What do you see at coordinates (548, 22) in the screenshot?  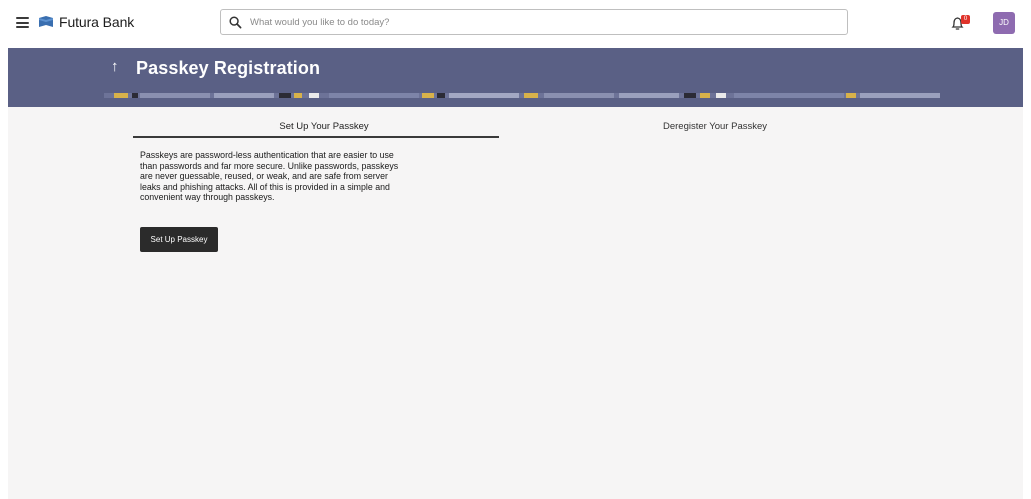 I see `search-input` at bounding box center [548, 22].